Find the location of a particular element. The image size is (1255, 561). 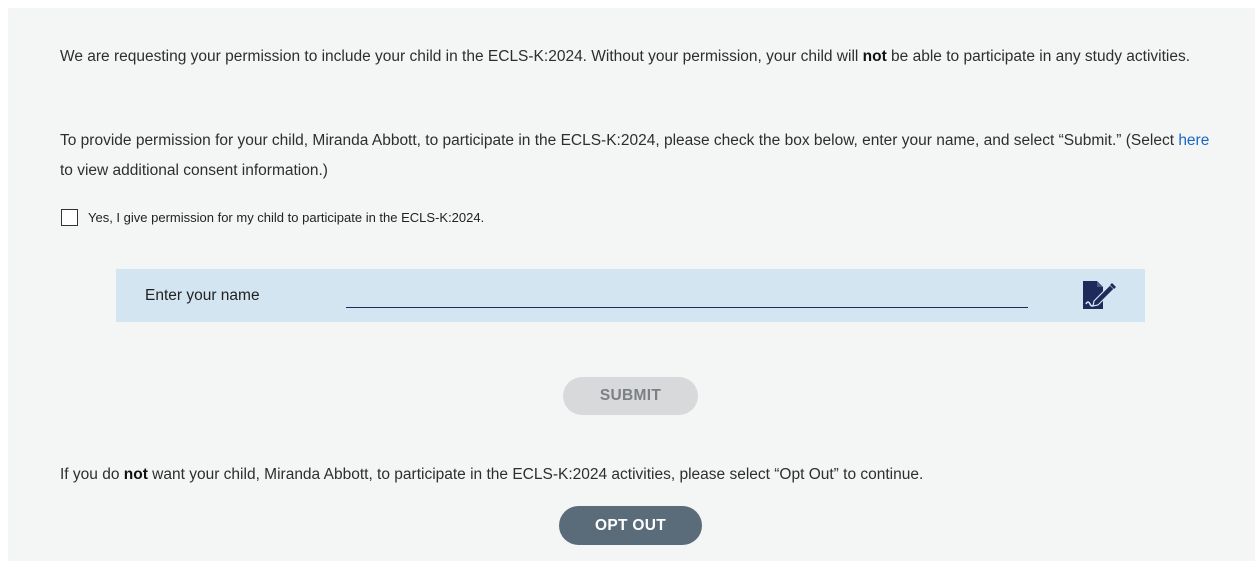

signature-pen-icon is located at coordinates (1098, 295).